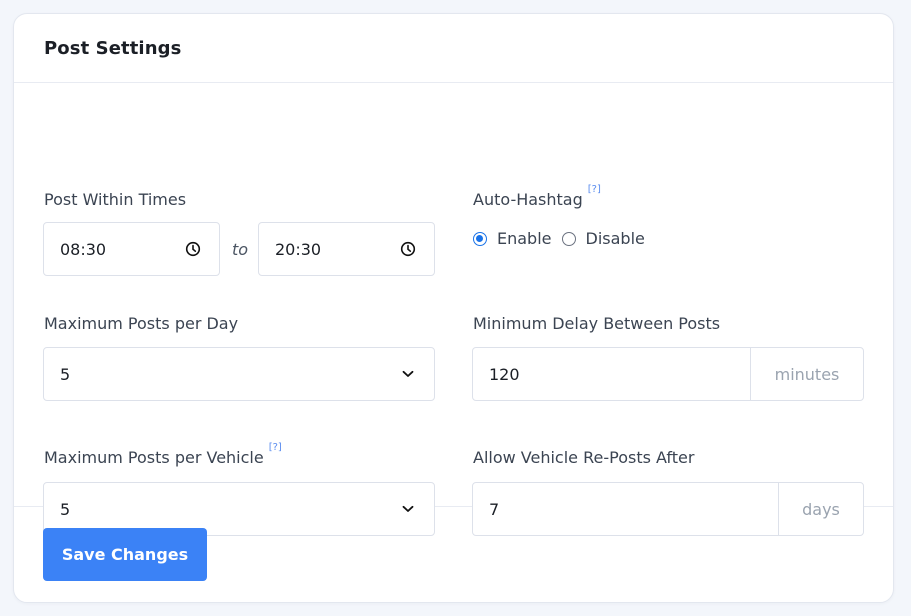 This screenshot has width=911, height=616. What do you see at coordinates (239, 374) in the screenshot?
I see `max-posts-per-day-select: 5` at bounding box center [239, 374].